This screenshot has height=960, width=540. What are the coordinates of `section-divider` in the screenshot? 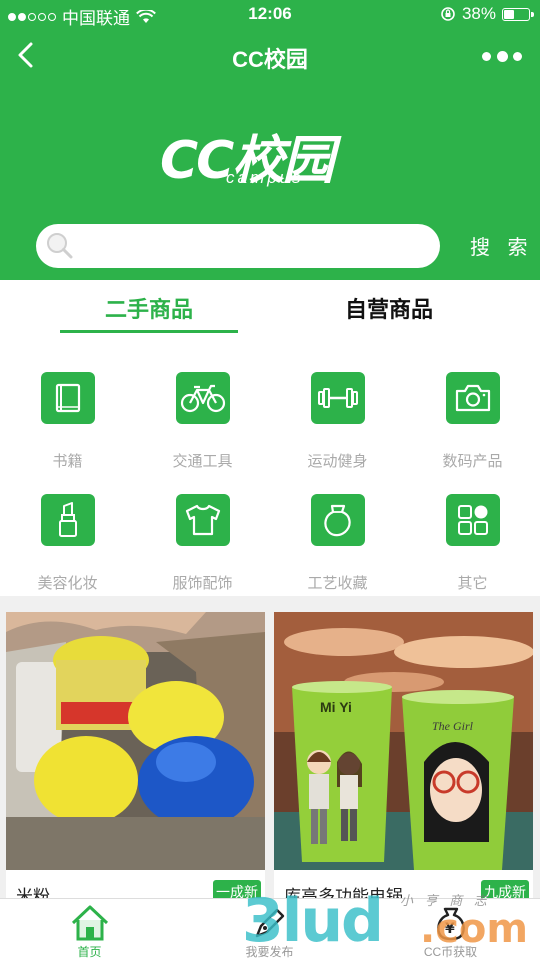 It's located at (270, 602).